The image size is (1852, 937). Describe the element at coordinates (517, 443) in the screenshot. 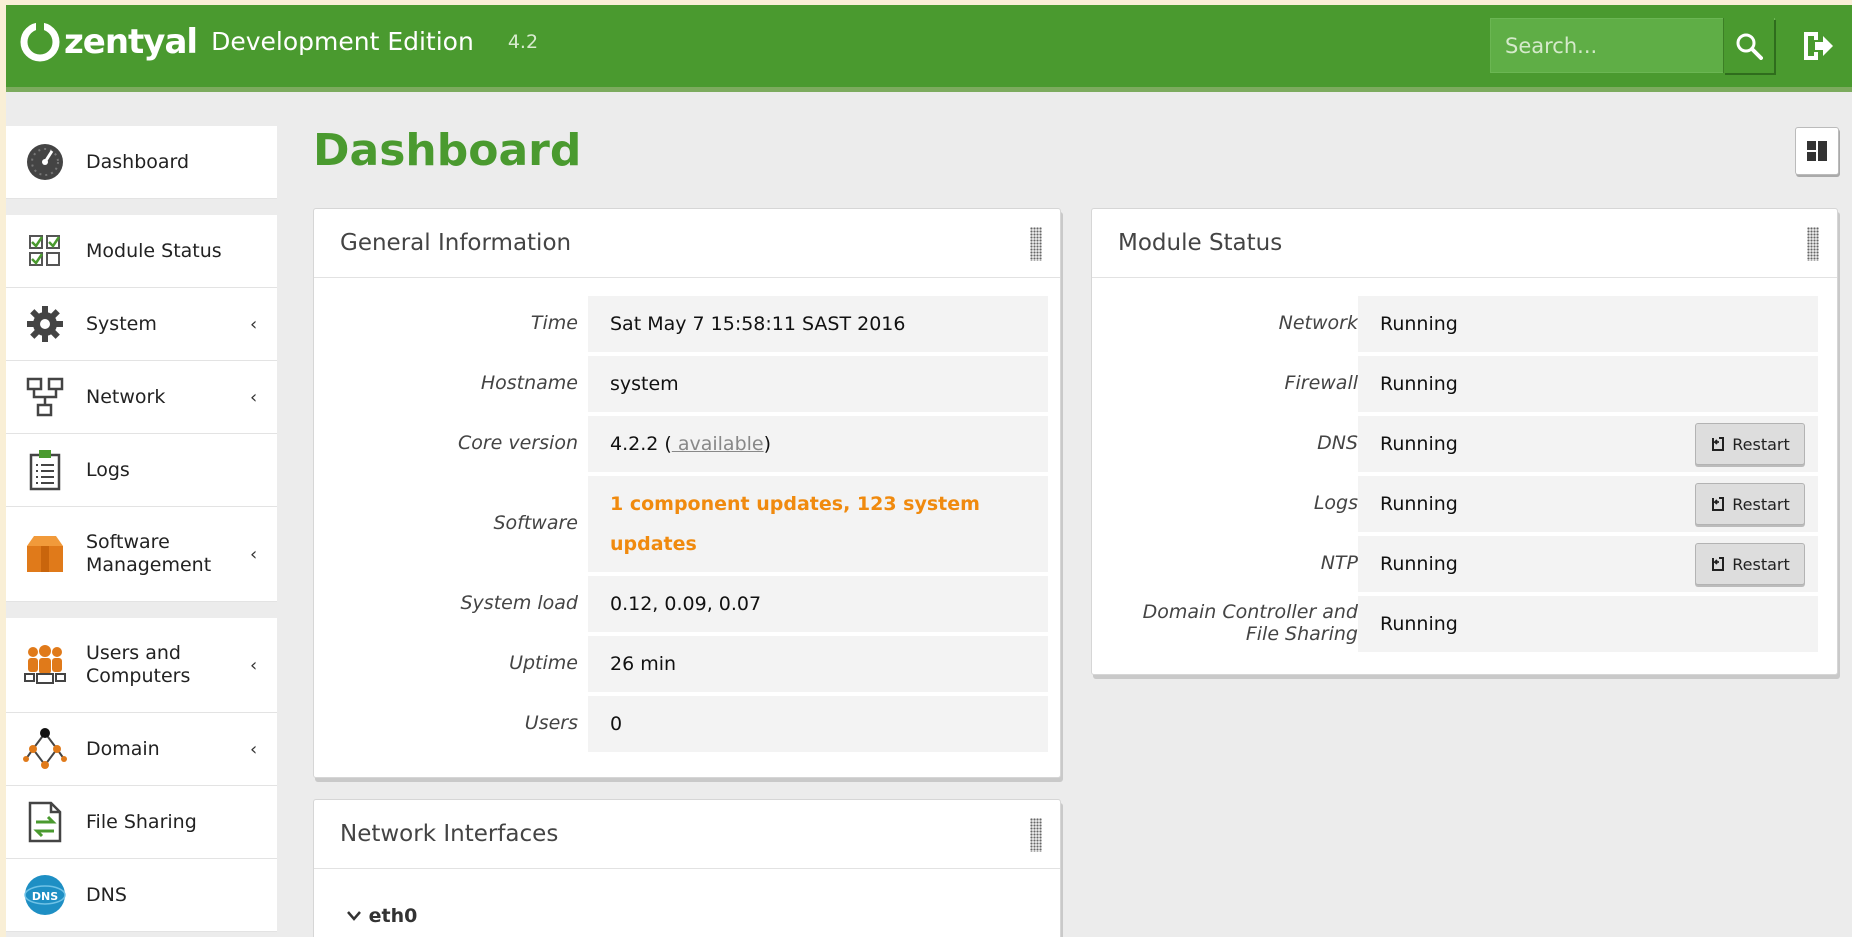

I see `info-key: Core version` at that location.